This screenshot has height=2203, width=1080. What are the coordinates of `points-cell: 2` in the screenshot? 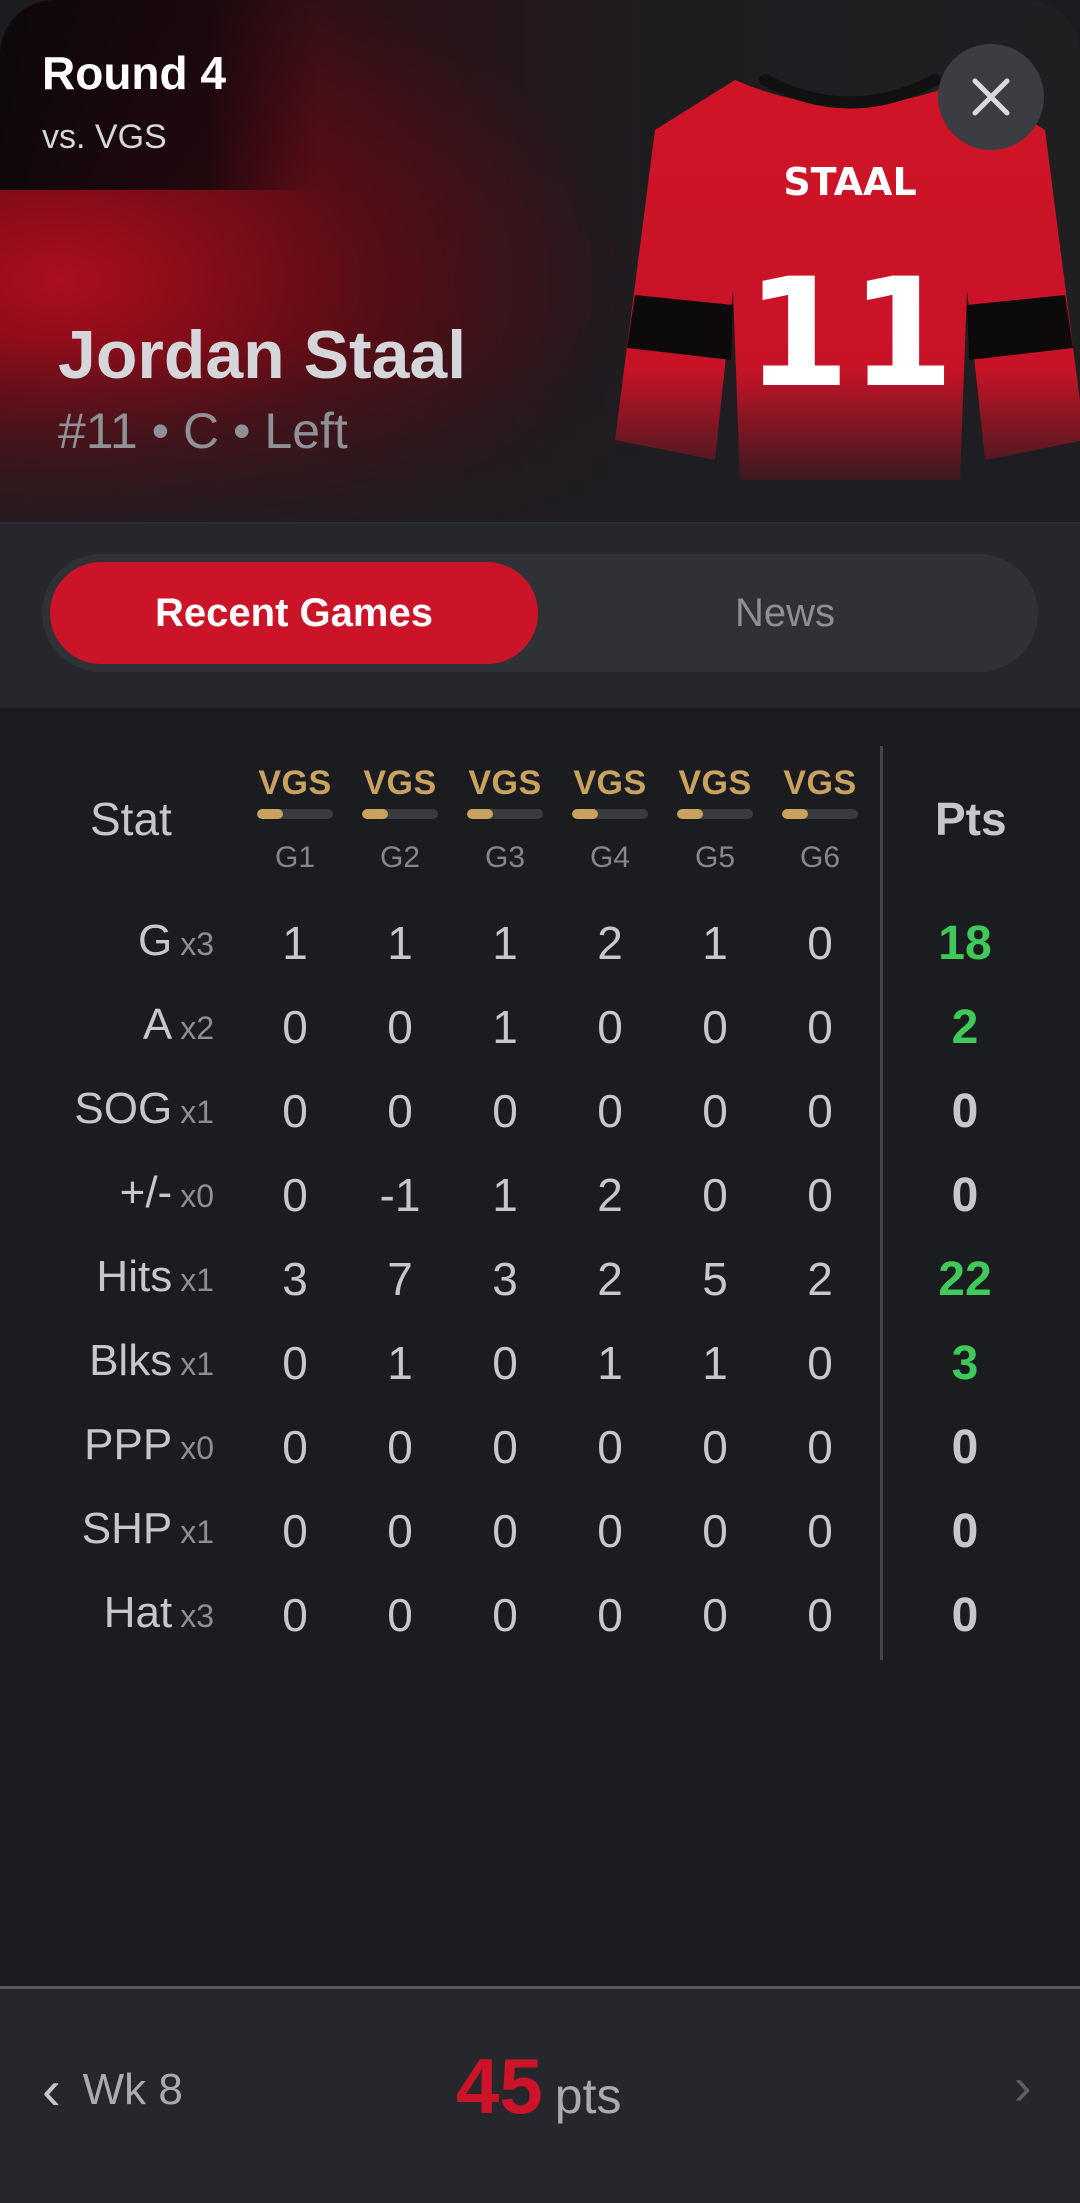 It's located at (965, 1027).